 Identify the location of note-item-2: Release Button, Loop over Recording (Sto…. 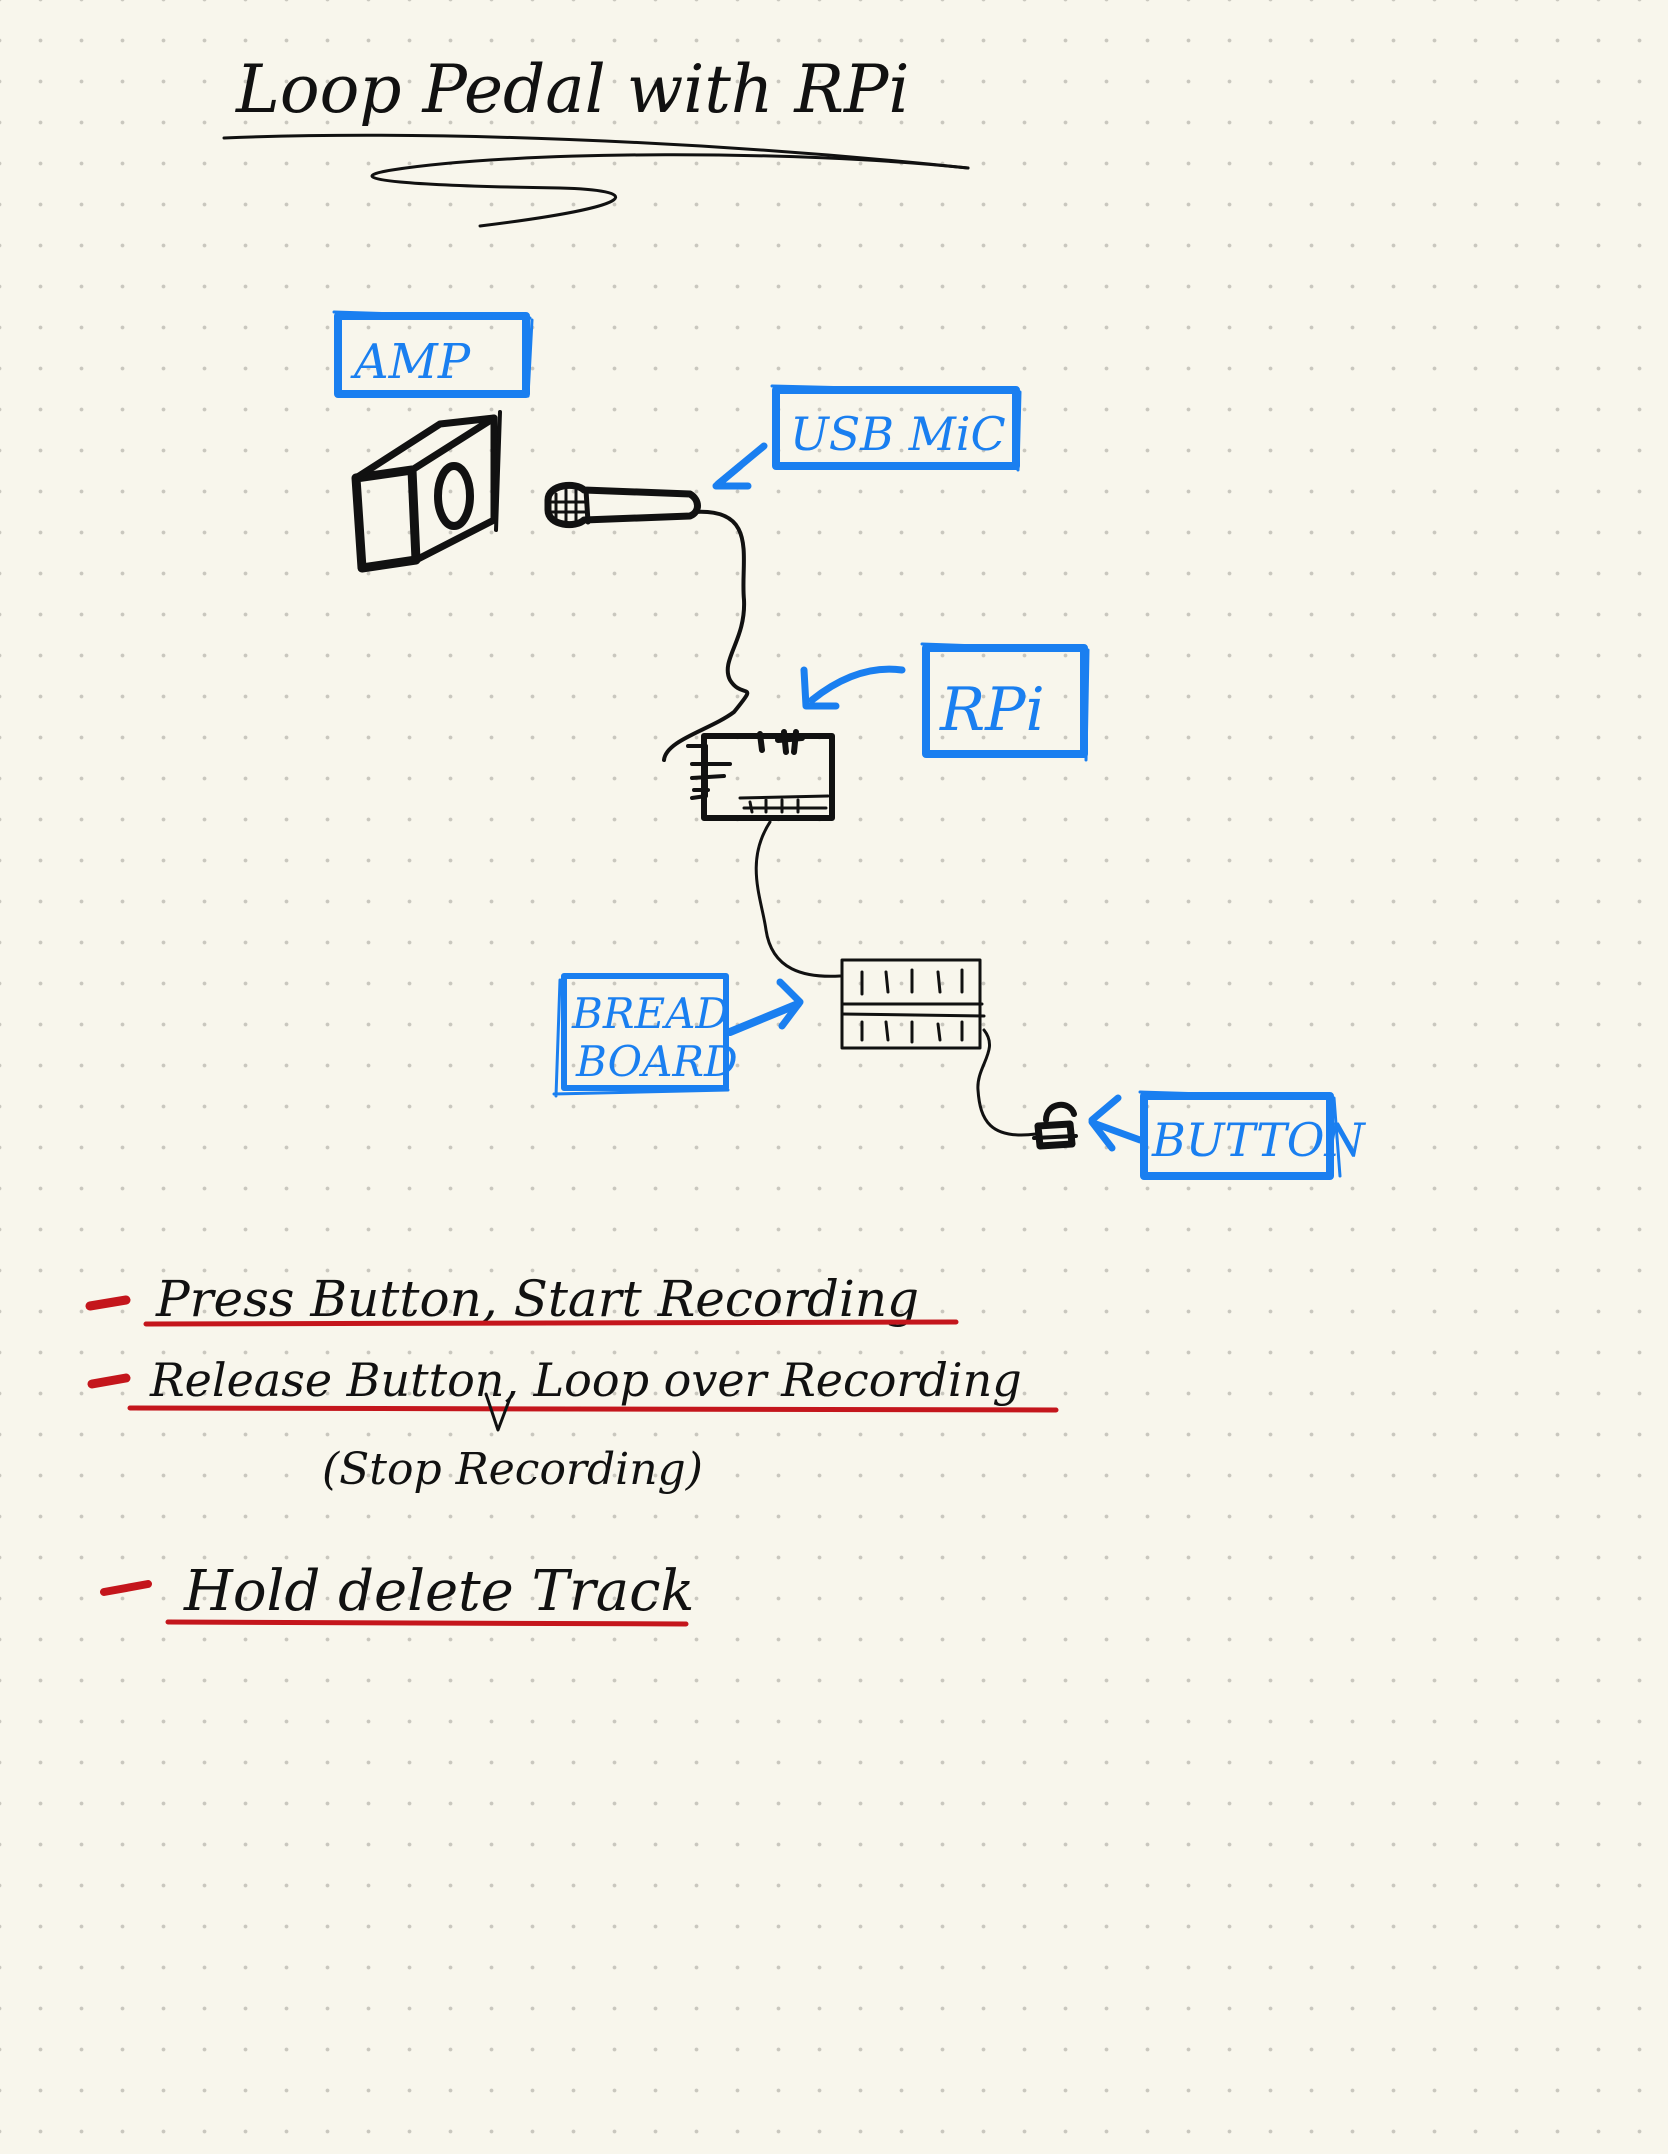
(573, 1424).